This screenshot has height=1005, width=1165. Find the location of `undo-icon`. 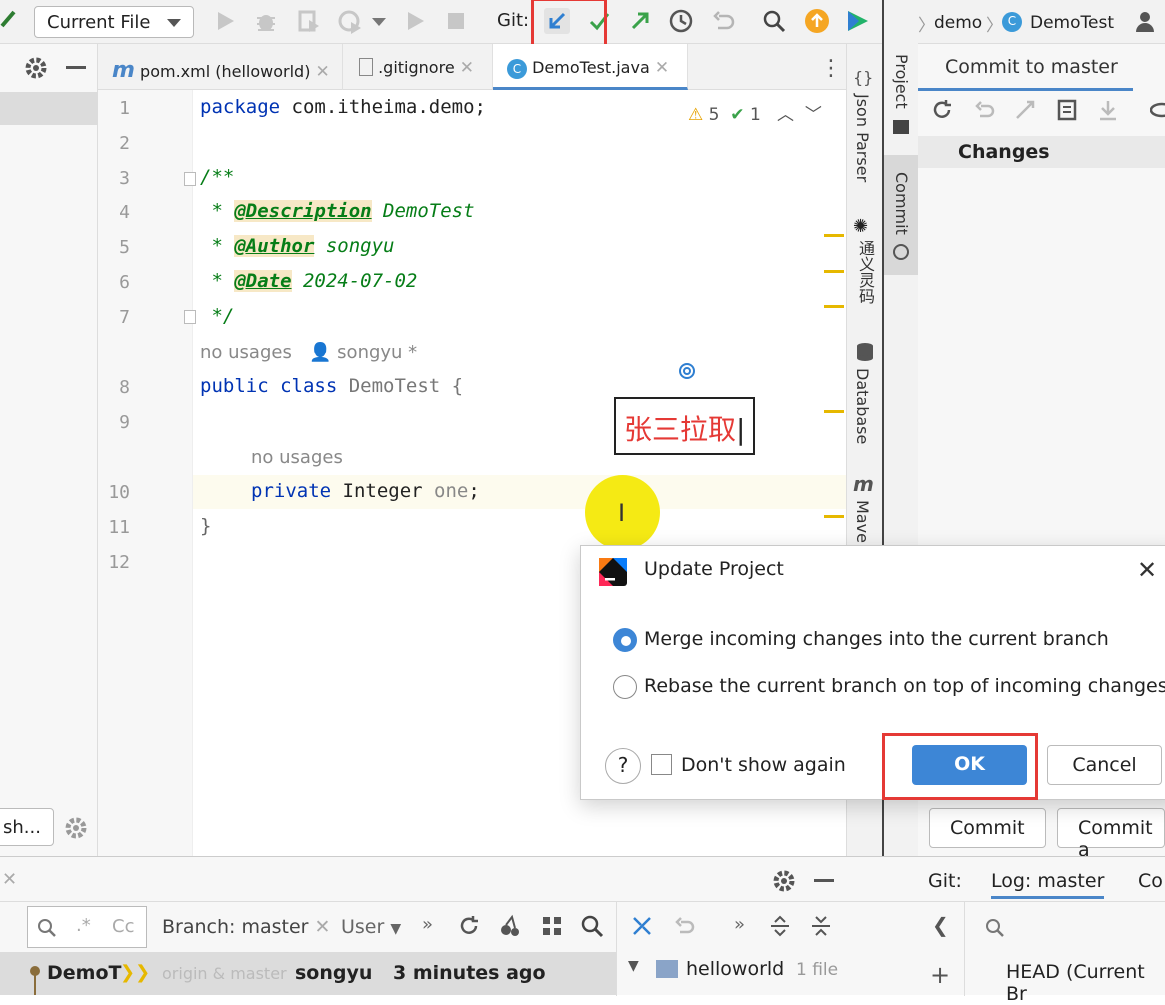

undo-icon is located at coordinates (685, 926).